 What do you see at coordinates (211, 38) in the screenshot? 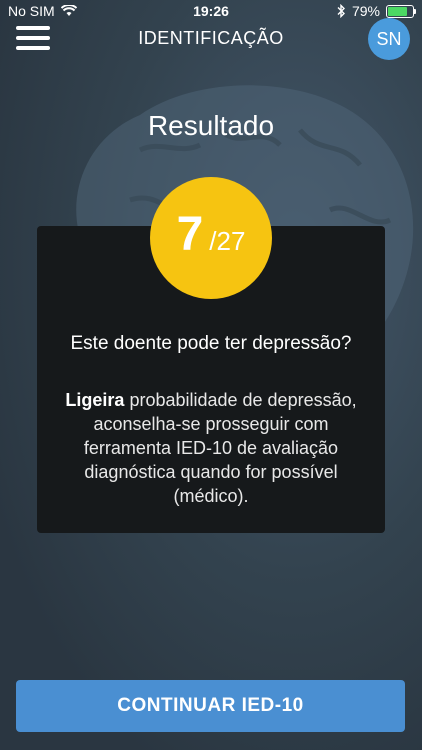
I see `page-title: IDENTIFICAÇÃO` at bounding box center [211, 38].